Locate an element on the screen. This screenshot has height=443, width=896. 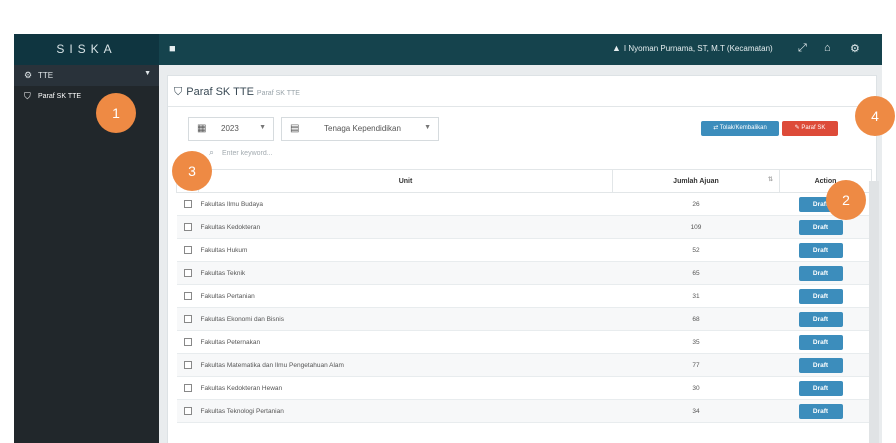
unit-cell: Fakultas Kedokteran Hewan is located at coordinates (405, 388).